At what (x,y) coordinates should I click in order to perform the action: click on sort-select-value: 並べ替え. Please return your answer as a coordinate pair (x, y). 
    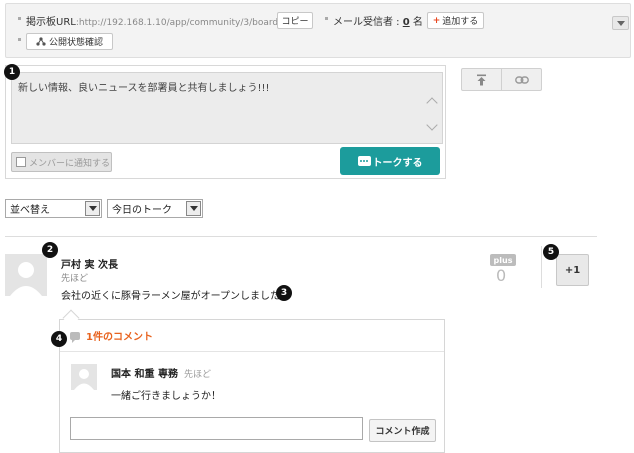
    Looking at the image, I should click on (30, 210).